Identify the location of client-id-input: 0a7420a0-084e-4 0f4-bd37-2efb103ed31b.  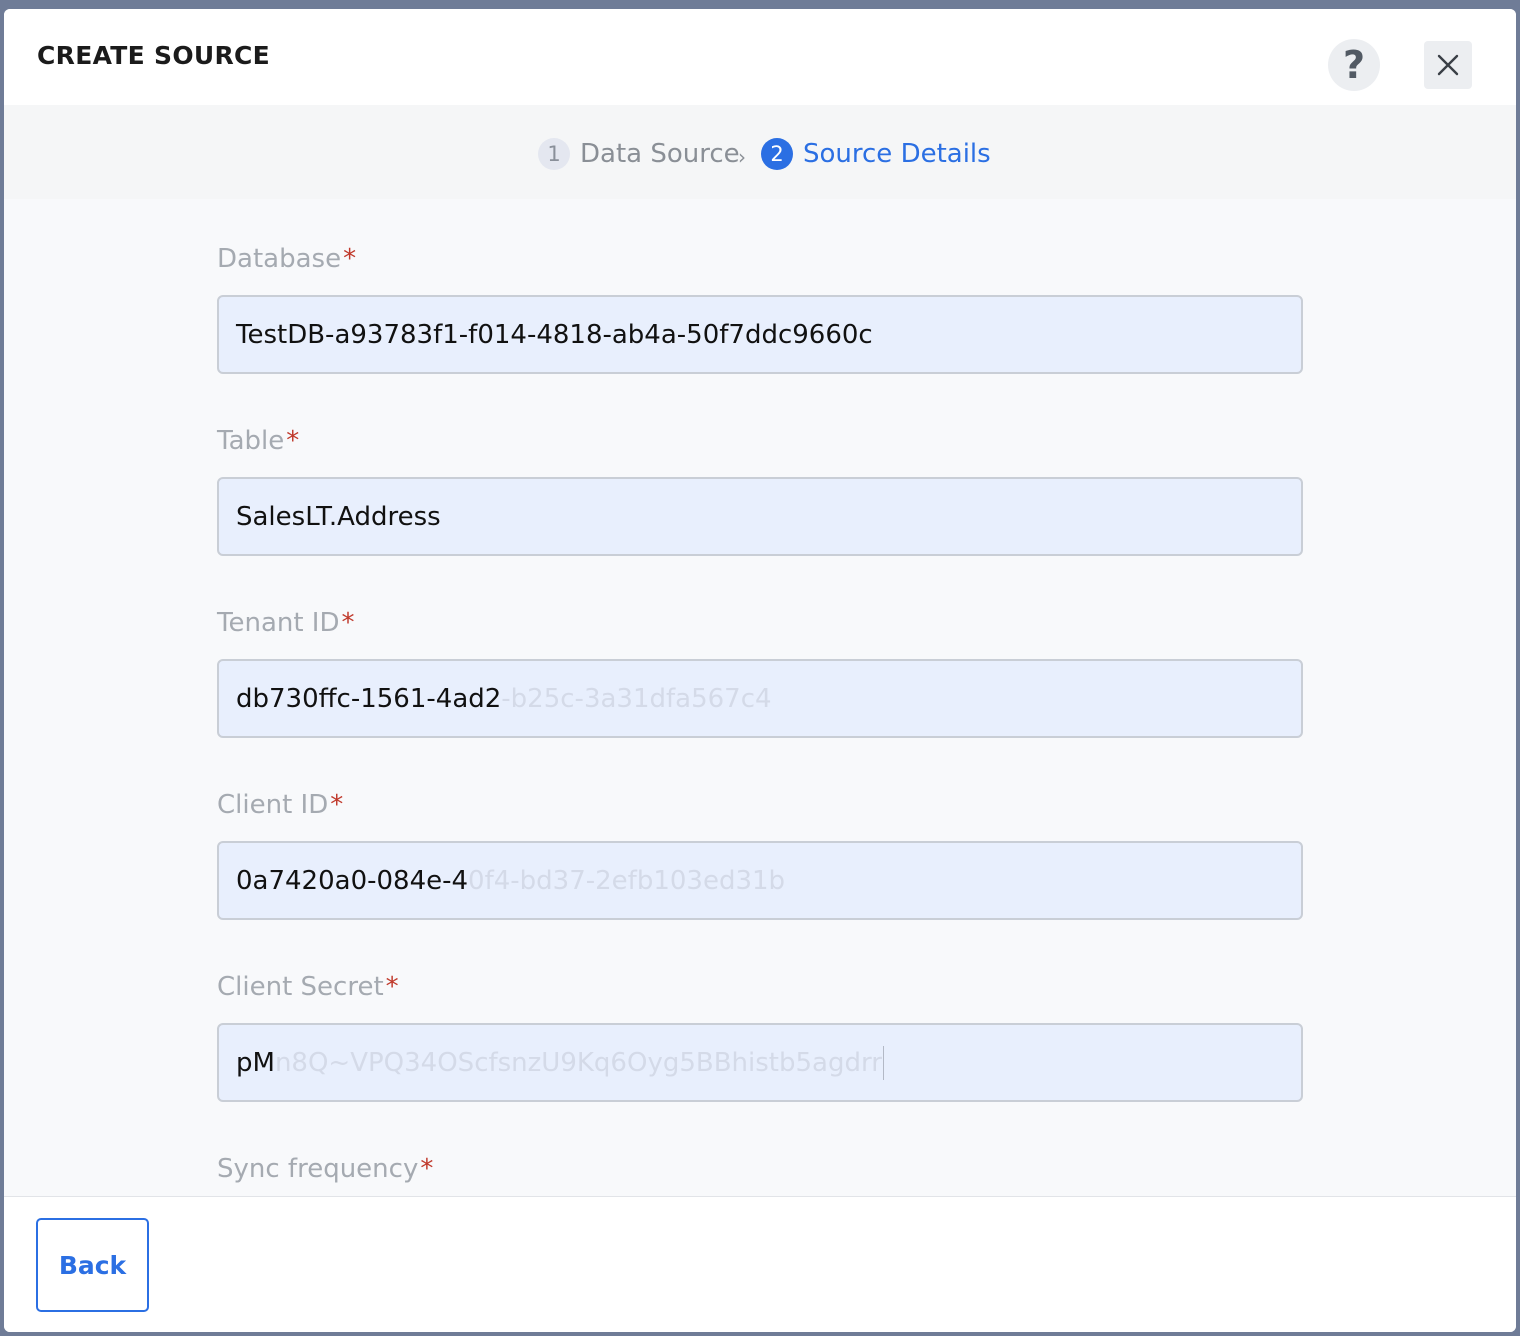
(760, 880).